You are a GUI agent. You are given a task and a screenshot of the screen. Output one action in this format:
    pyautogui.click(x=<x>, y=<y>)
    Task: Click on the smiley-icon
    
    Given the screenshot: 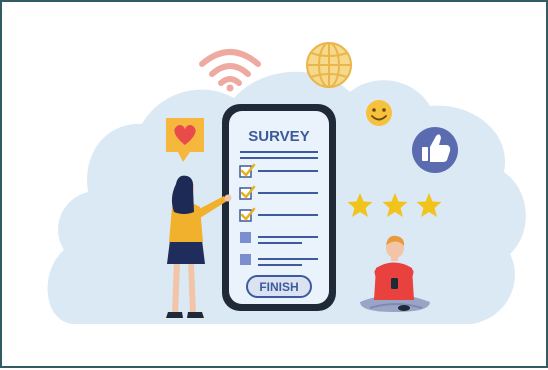 What is the action you would take?
    pyautogui.click(x=379, y=113)
    